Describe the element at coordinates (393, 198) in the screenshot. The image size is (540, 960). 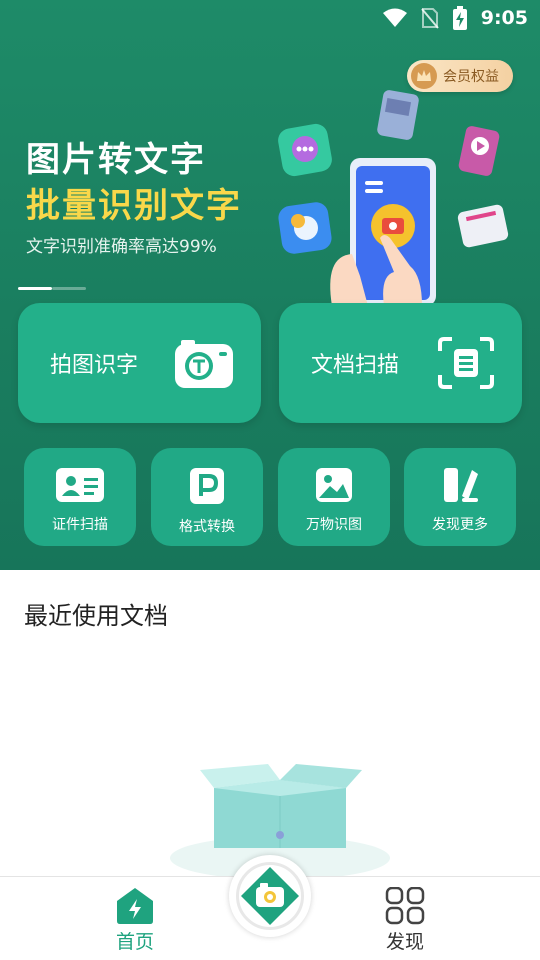
I see `phone-ocr-illustration` at that location.